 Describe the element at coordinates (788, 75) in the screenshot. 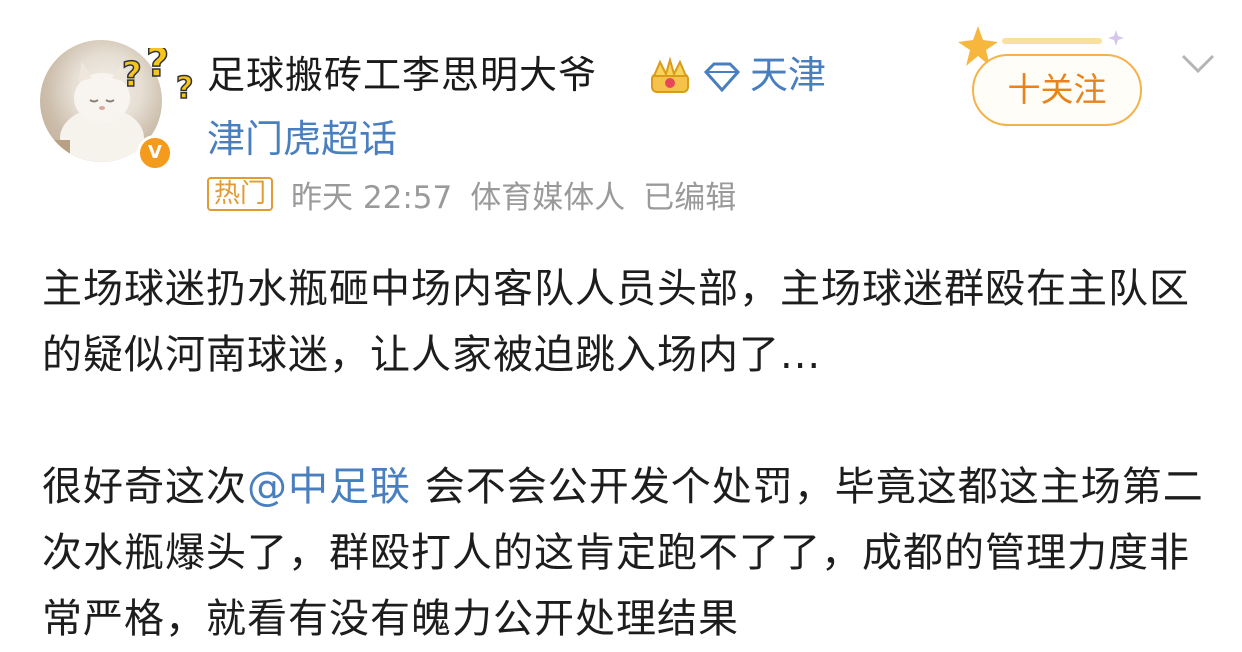

I see `location-link: 天津` at that location.